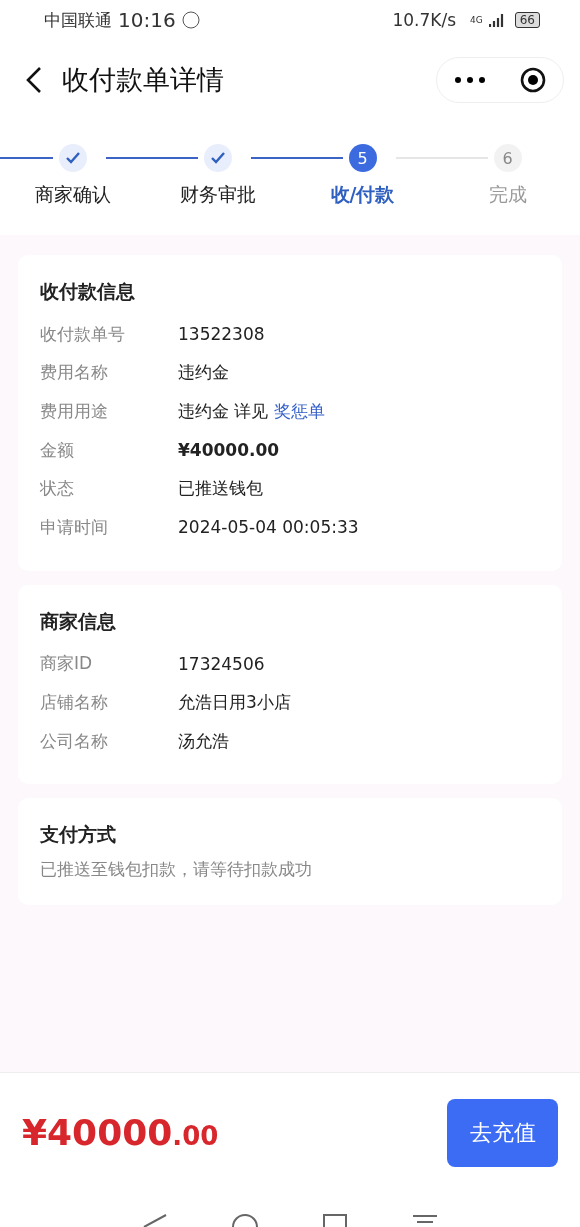 The image size is (580, 1227). Describe the element at coordinates (88, 291) in the screenshot. I see `card-title: 收付款信息` at that location.